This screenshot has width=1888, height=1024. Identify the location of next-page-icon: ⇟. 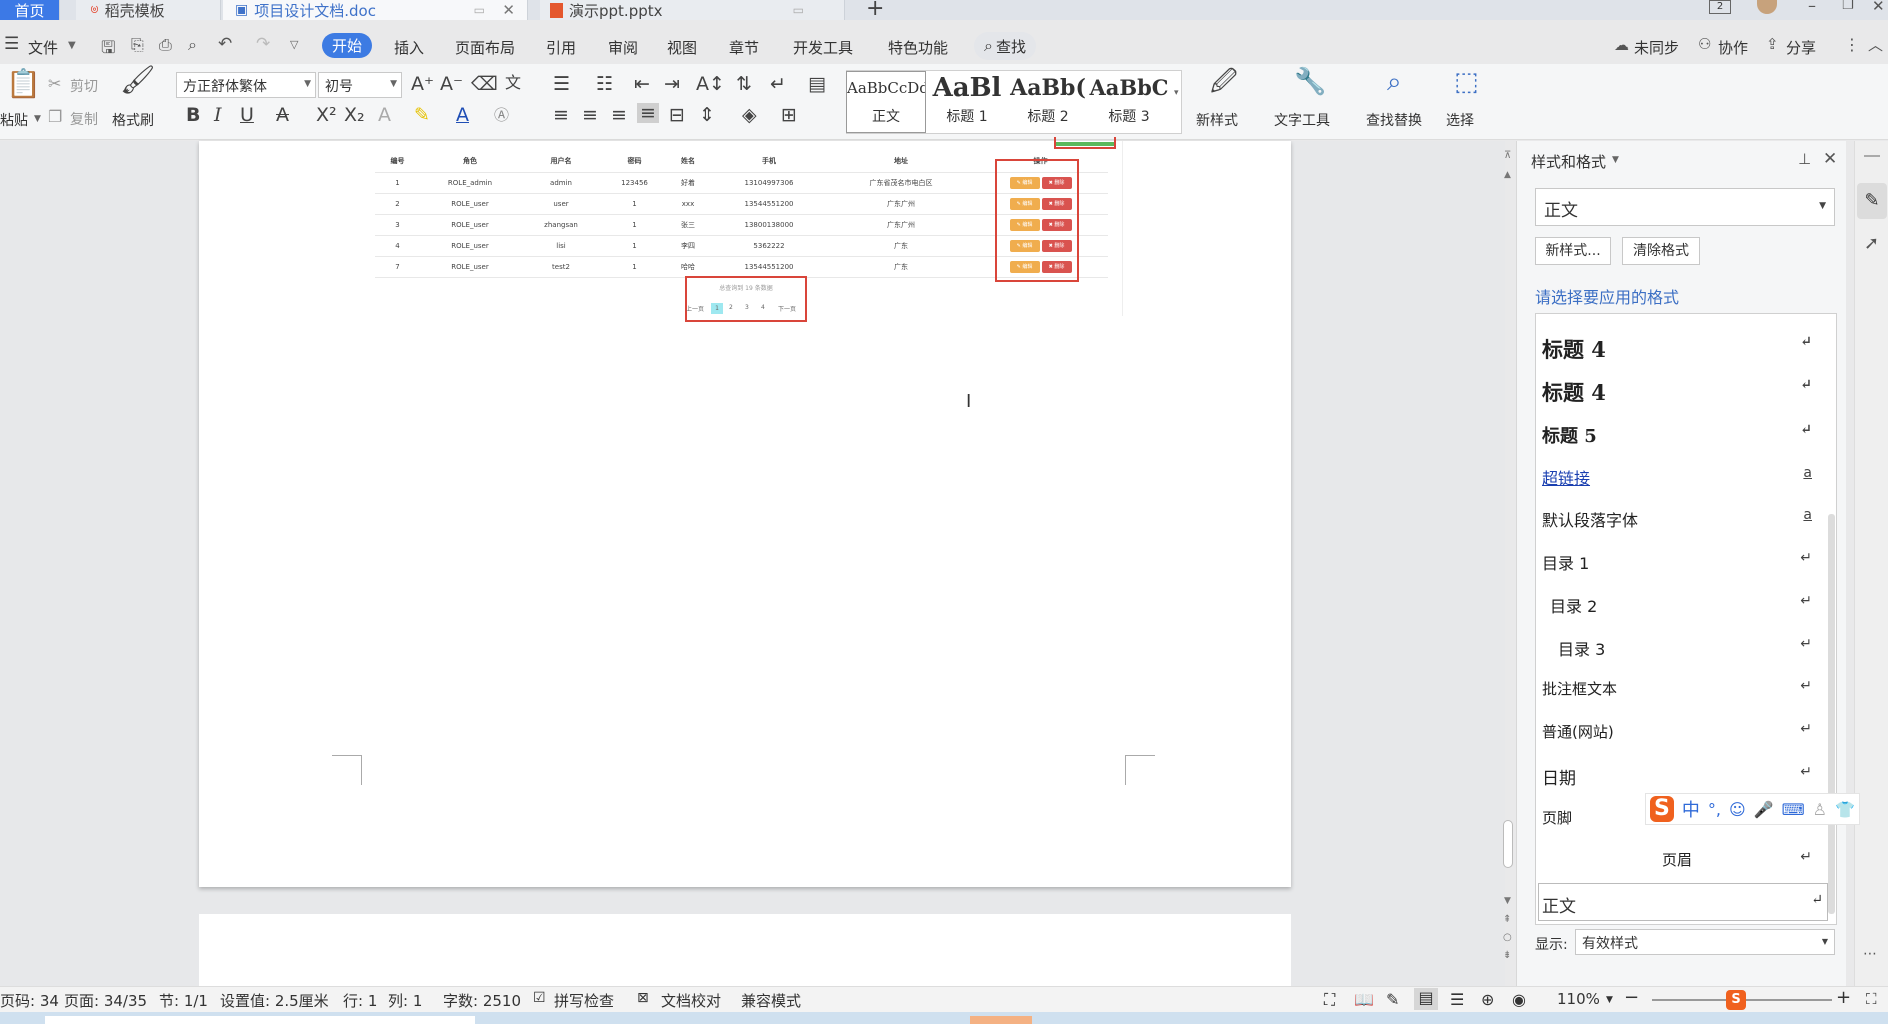
(1507, 955).